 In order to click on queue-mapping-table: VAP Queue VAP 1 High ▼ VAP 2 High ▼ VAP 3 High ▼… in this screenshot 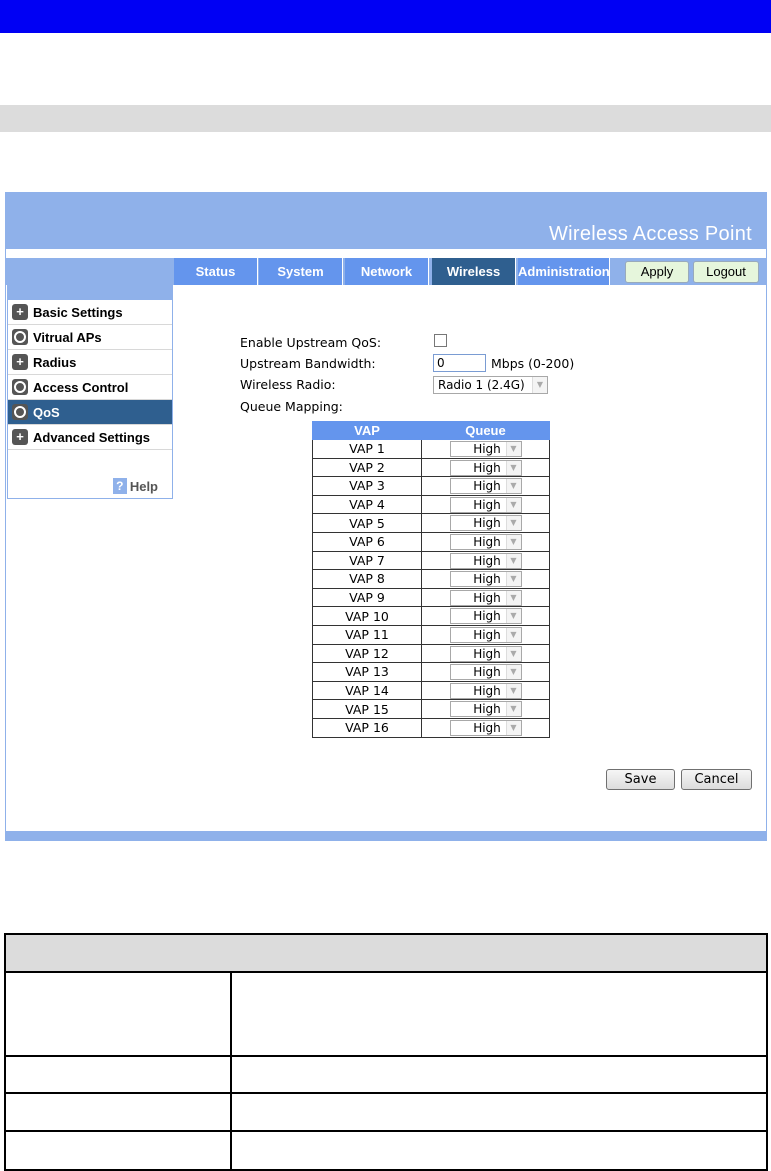, I will do `click(431, 579)`.